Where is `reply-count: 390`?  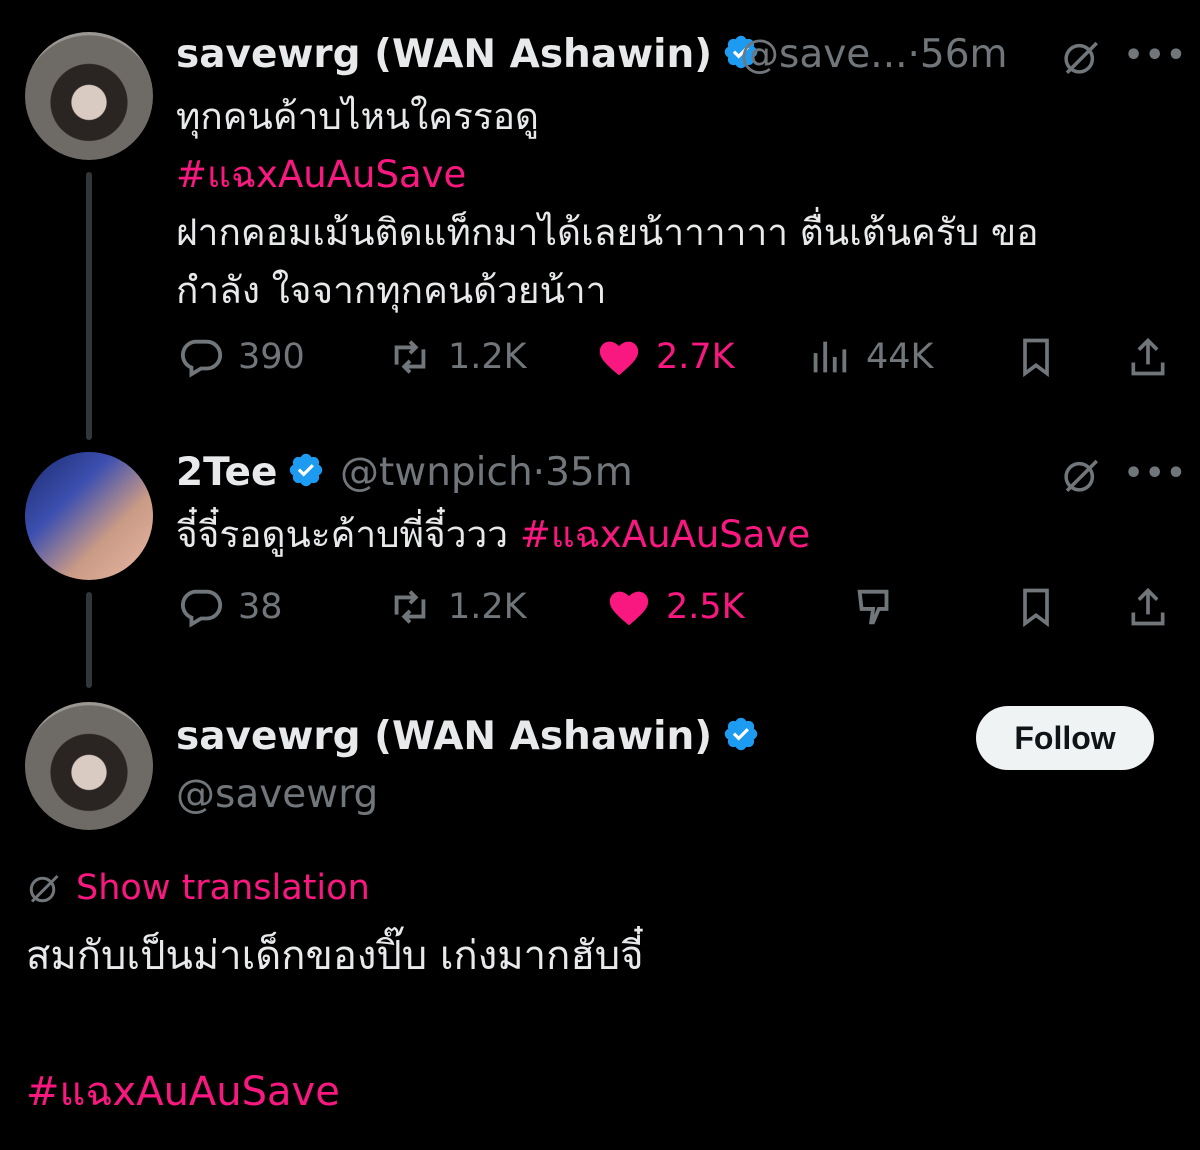
reply-count: 390 is located at coordinates (271, 357).